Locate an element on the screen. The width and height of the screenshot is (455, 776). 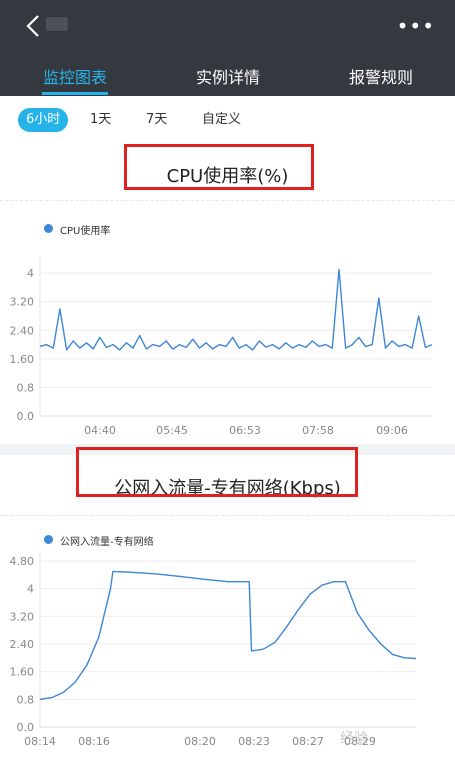
tab-bar: 监控图表 实例详情 报警规则 is located at coordinates (227, 77).